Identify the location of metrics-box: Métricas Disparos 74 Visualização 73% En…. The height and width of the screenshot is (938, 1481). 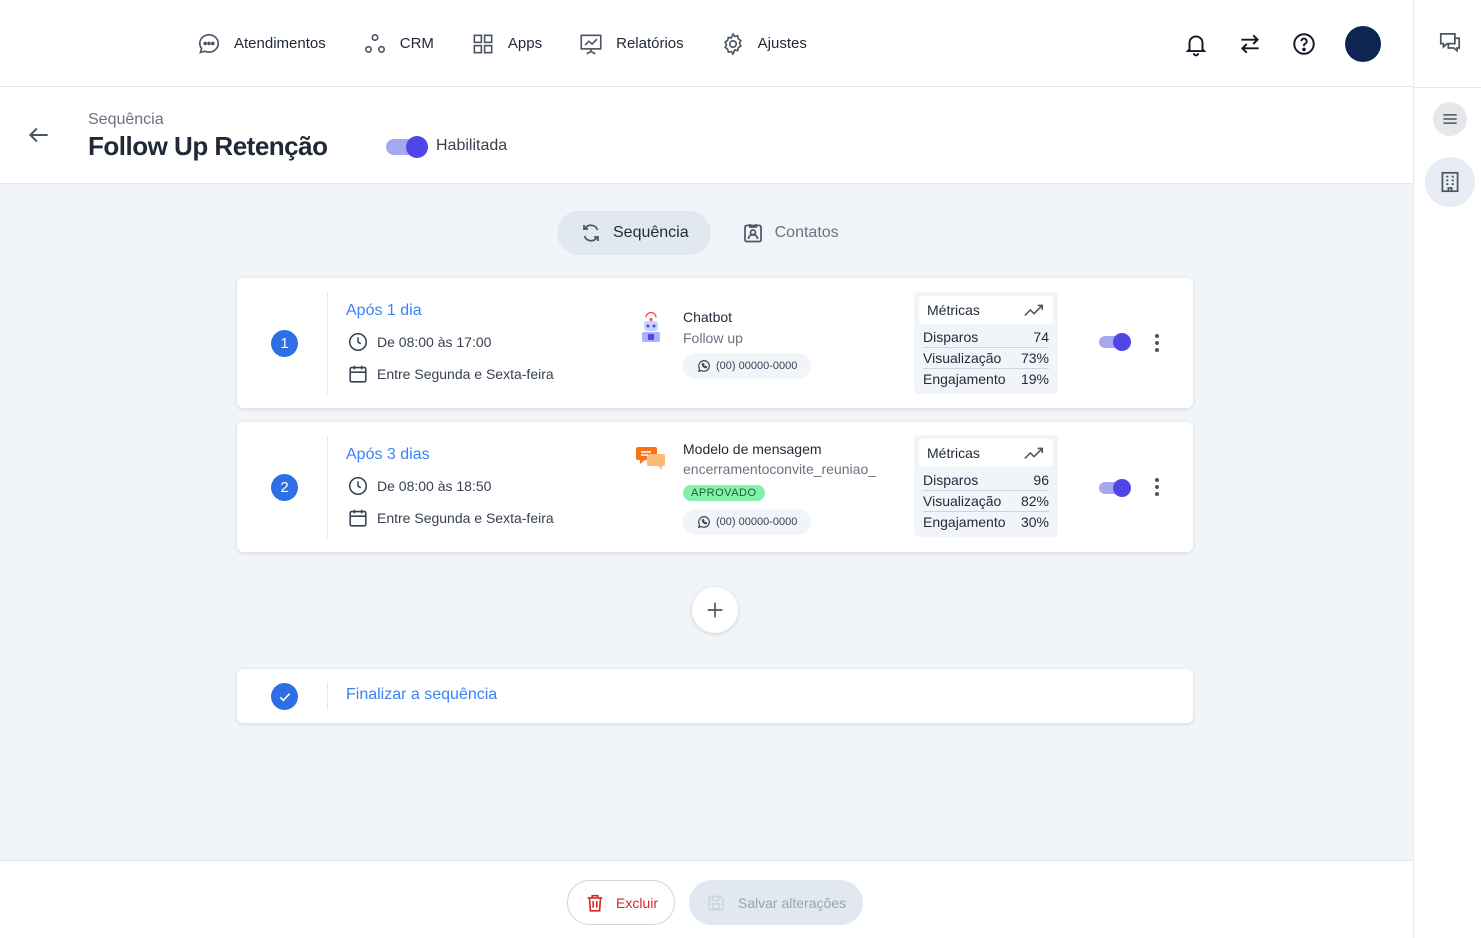
(986, 343).